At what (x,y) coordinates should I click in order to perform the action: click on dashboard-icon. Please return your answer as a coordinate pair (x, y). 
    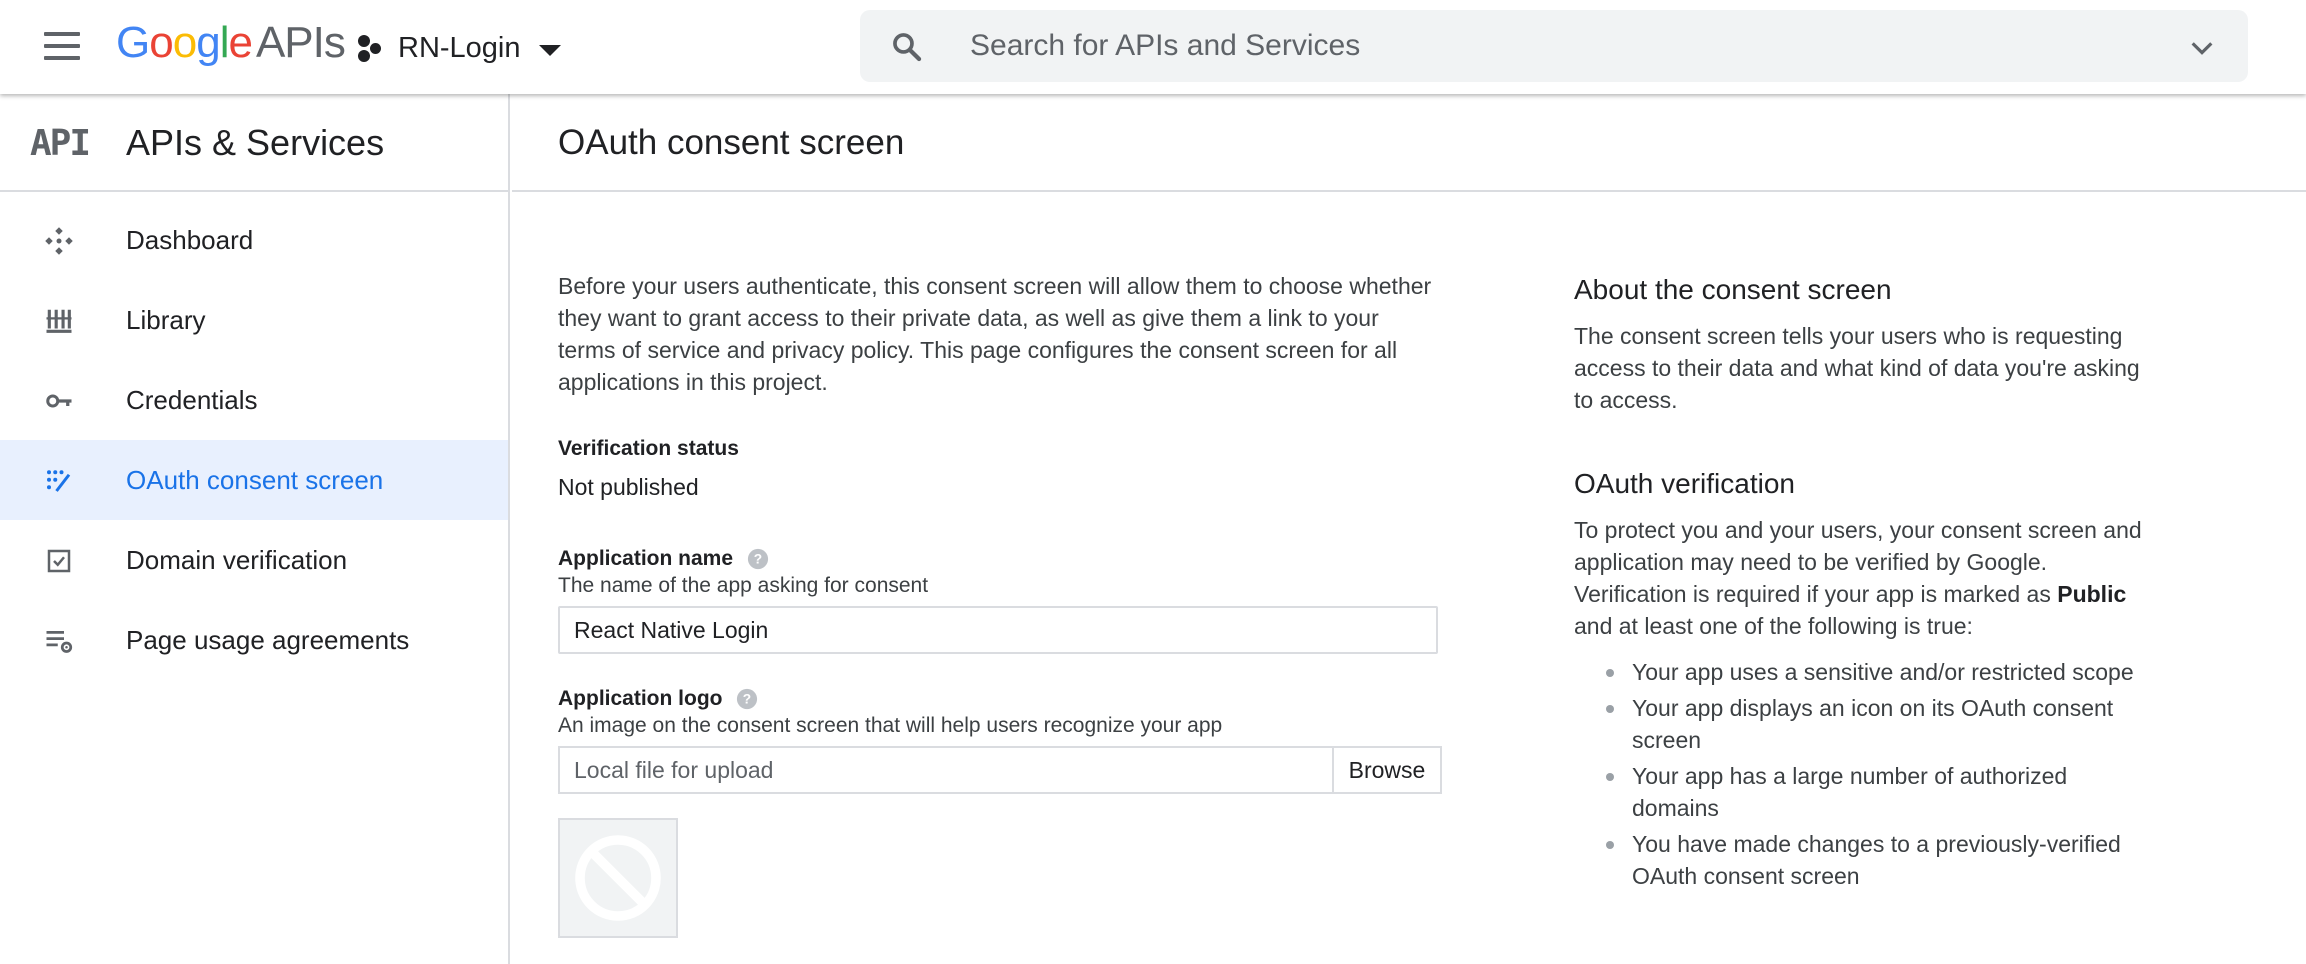
    Looking at the image, I should click on (59, 241).